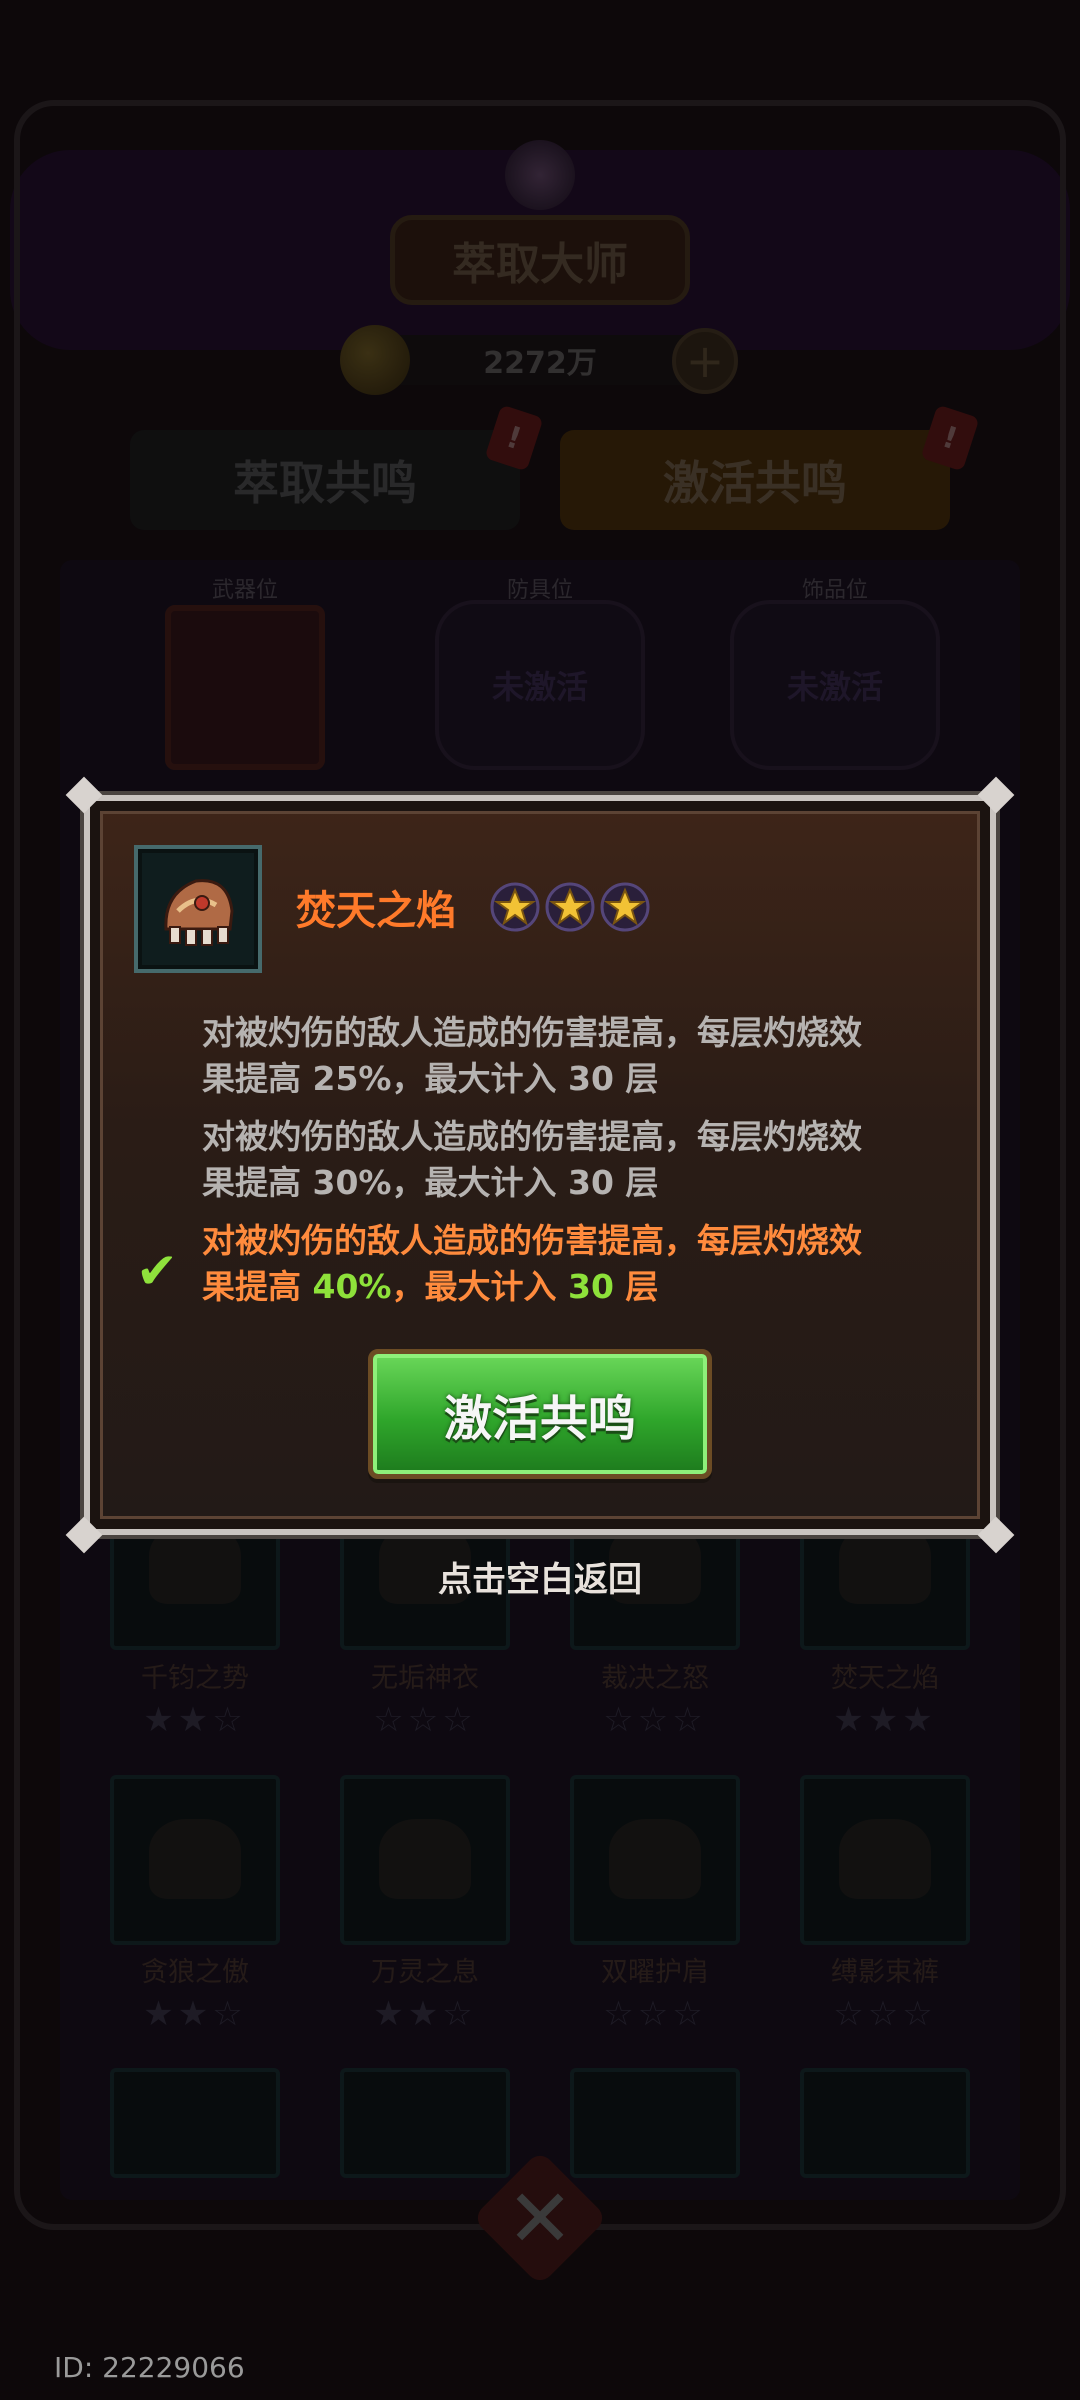 The width and height of the screenshot is (1080, 2400). Describe the element at coordinates (572, 1264) in the screenshot. I see `tier-description-active: 对被灼伤的敌人造成的伤害提高，每层灼烧效 果提高 40%，最大计入 30 层` at that location.